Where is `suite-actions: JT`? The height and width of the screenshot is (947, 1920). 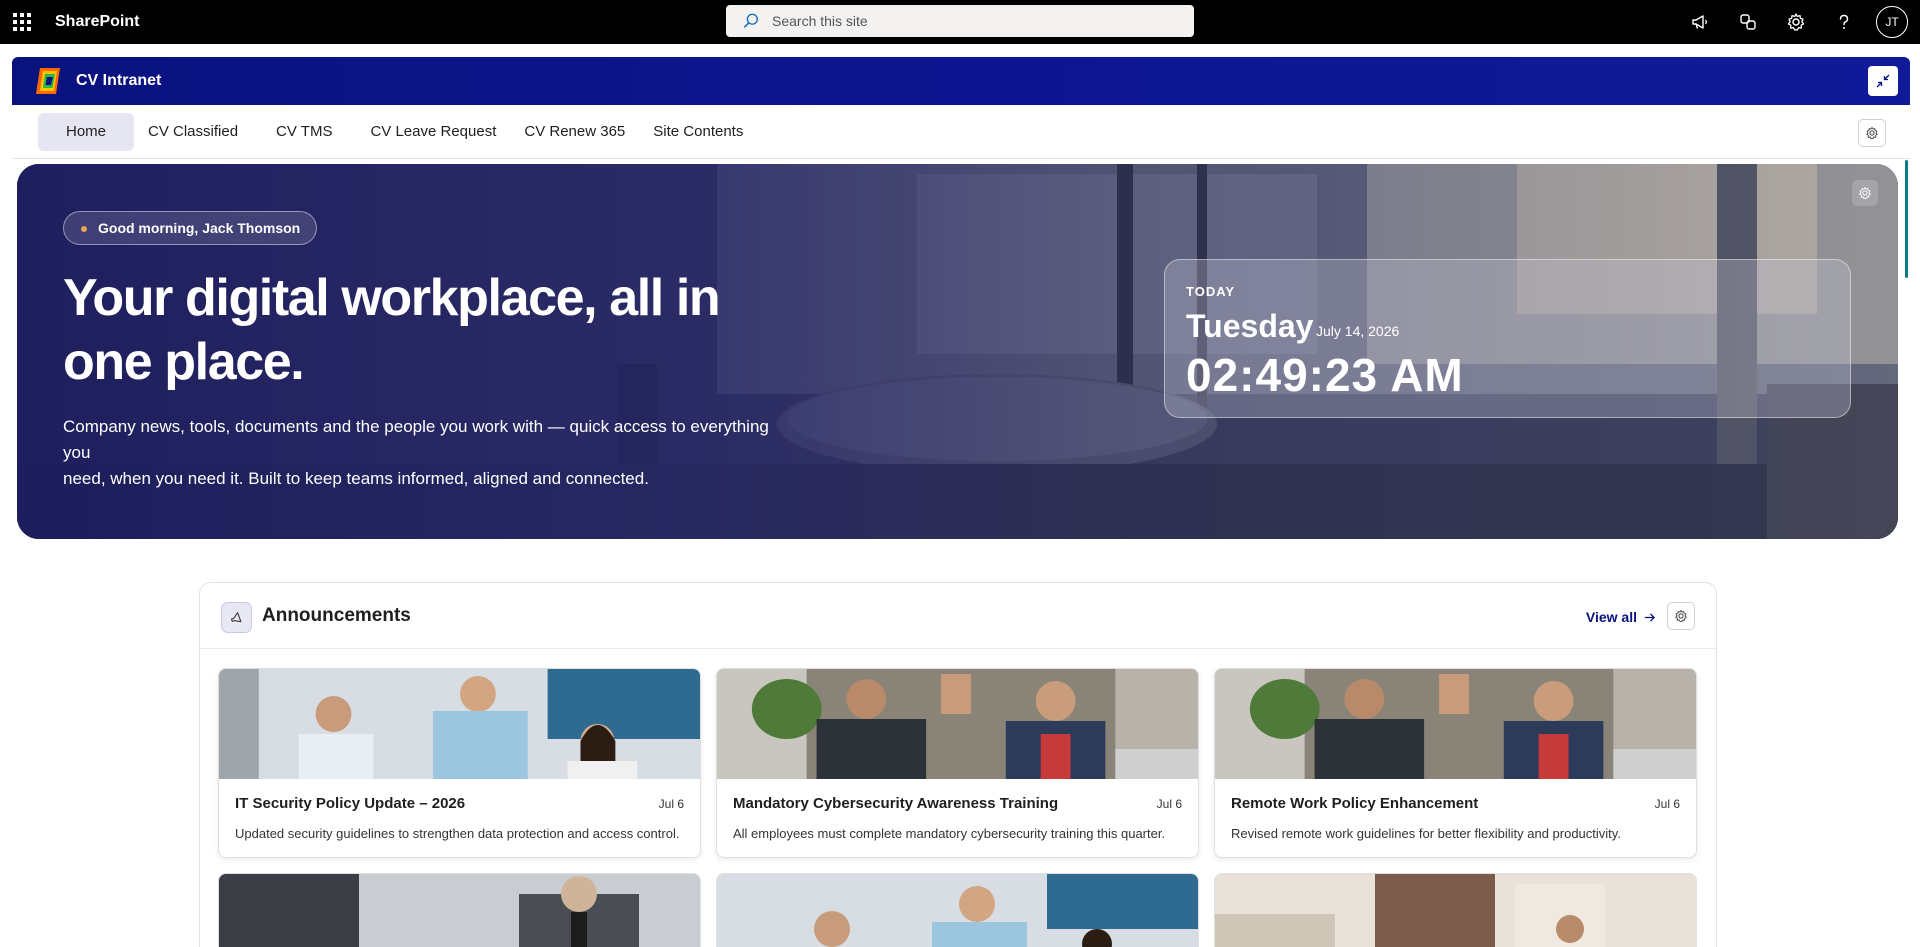
suite-actions: JT is located at coordinates (1795, 22).